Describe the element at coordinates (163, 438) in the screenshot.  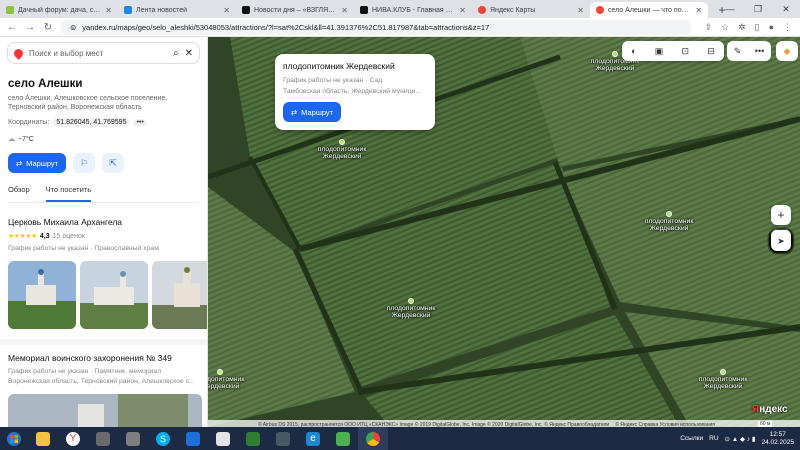
I see `taskbar-skype: S` at that location.